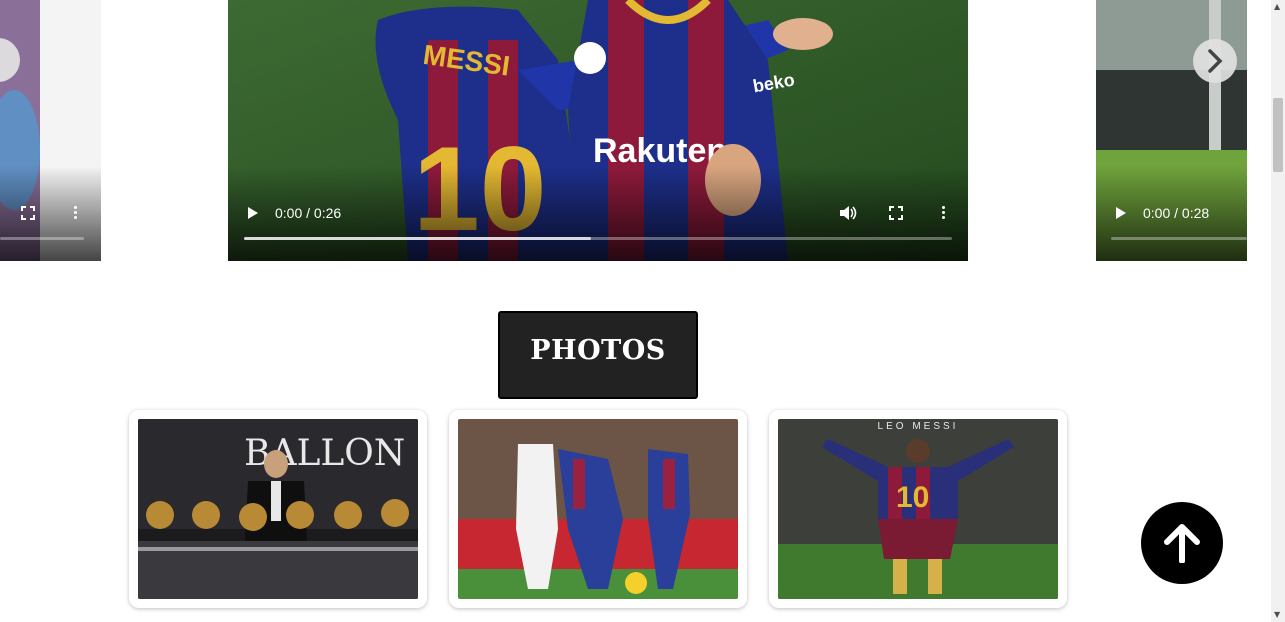 The image size is (1285, 622). I want to click on photo-card: BALLON D'OR, so click(278, 509).